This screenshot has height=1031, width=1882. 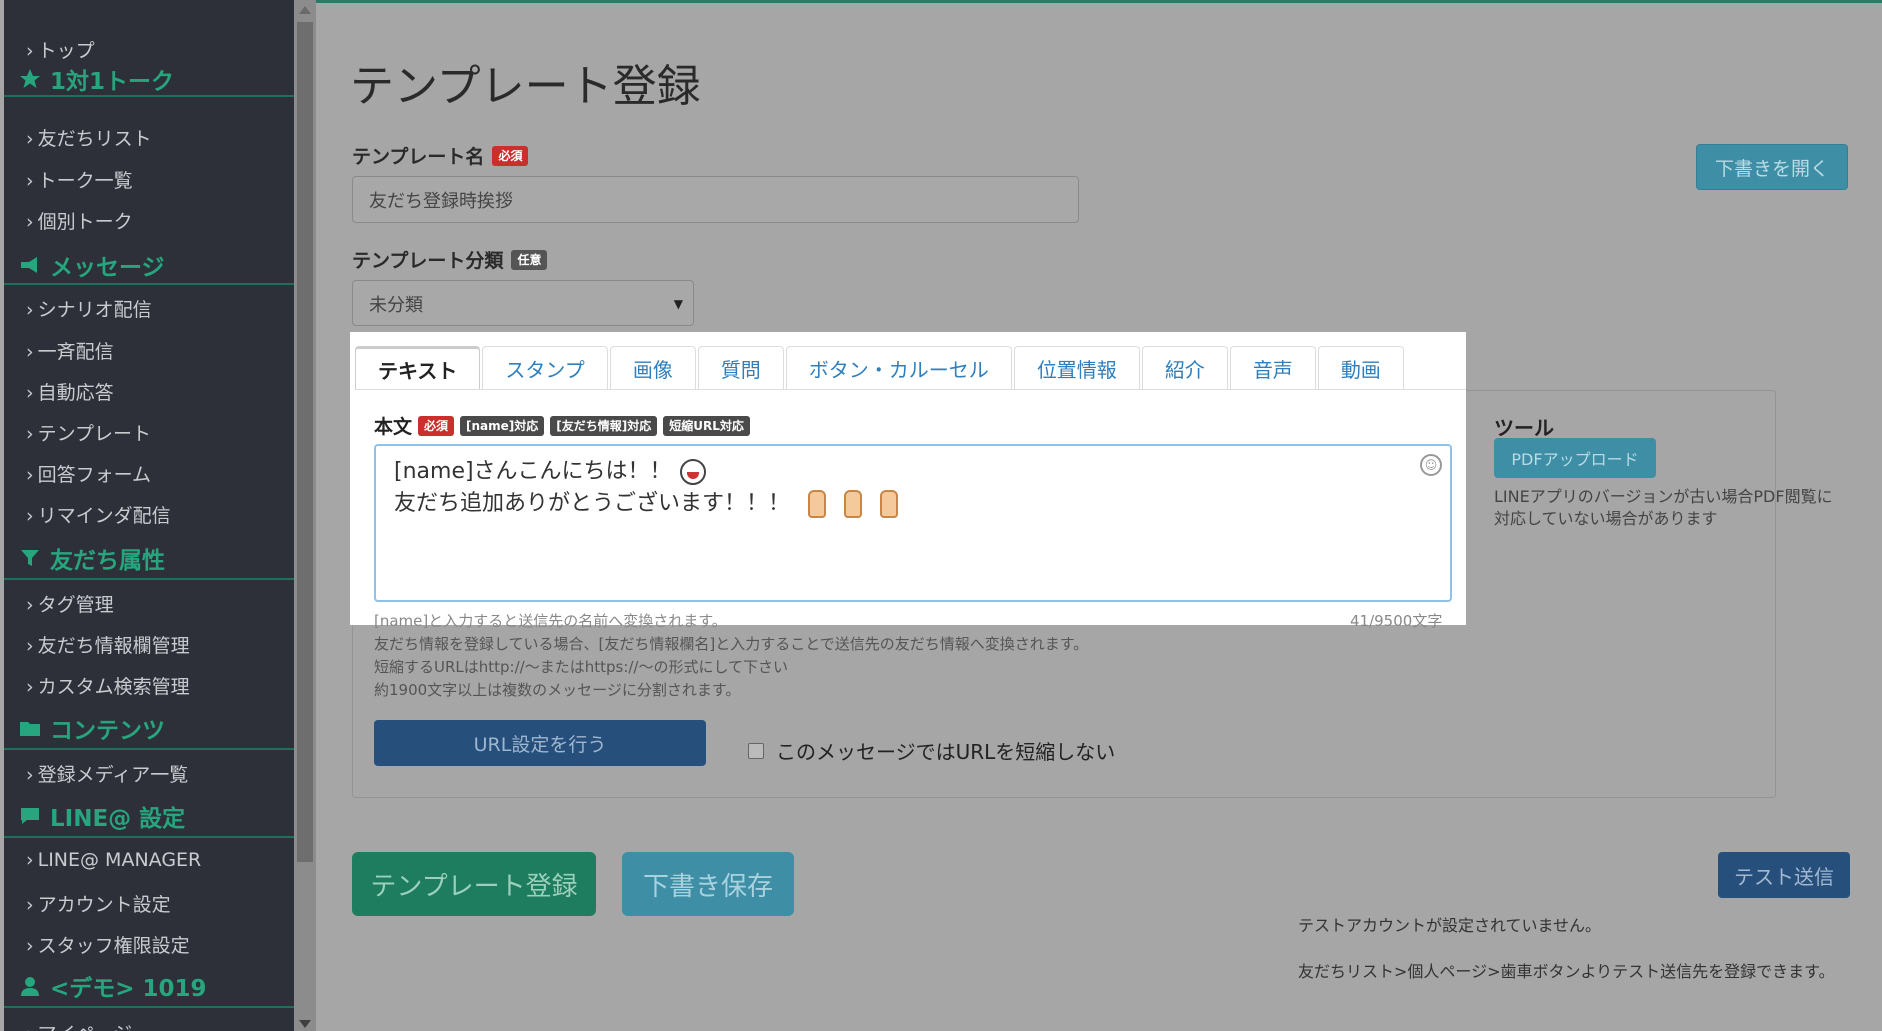 What do you see at coordinates (113, 946) in the screenshot?
I see `sidebar-item-label: スタッフ権限設定` at bounding box center [113, 946].